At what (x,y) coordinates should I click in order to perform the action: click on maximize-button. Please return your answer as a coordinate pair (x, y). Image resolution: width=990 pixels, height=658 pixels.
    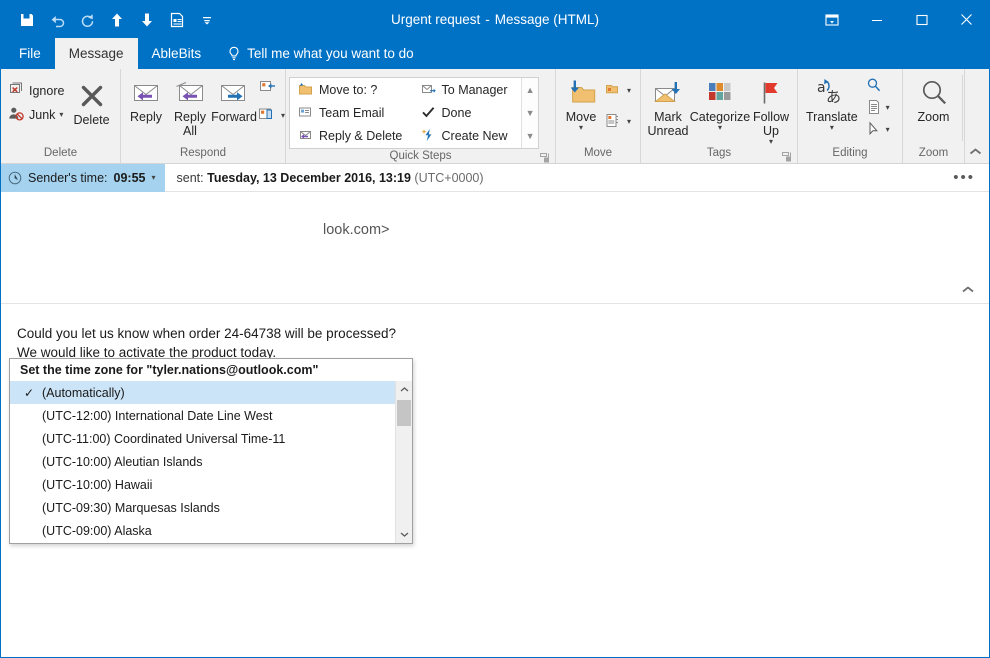
    Looking at the image, I should click on (921, 19).